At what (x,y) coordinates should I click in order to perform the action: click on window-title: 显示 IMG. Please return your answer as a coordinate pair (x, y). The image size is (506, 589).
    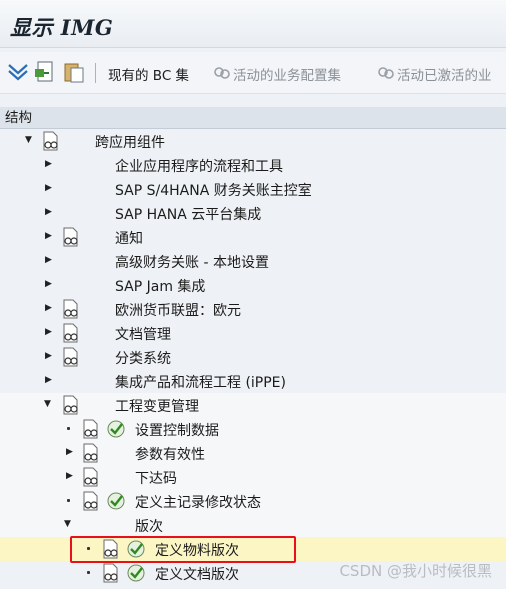
    Looking at the image, I should click on (62, 27).